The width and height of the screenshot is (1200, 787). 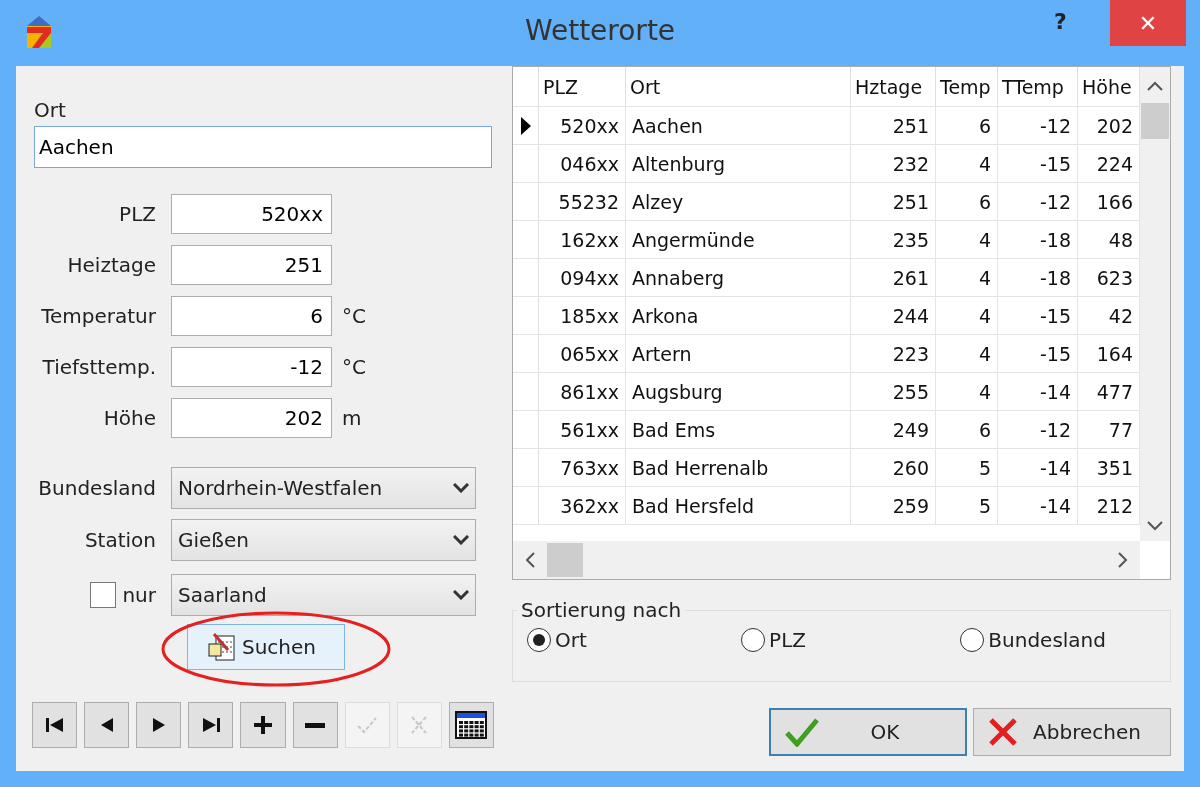 I want to click on table-cell: 249, so click(x=893, y=429).